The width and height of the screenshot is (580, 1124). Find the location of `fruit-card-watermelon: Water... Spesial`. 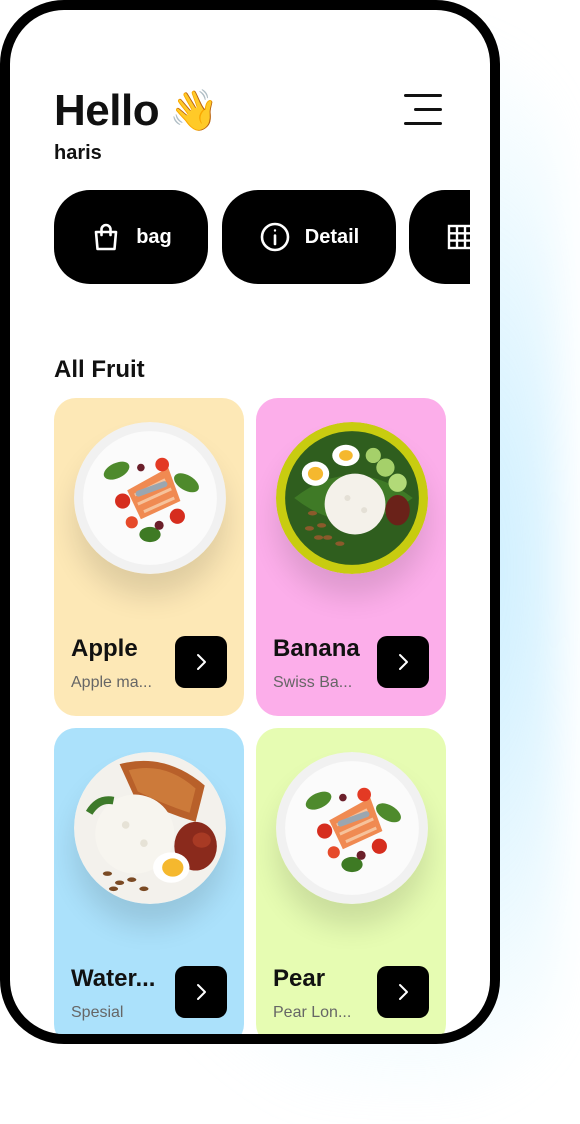

fruit-card-watermelon: Water... Spesial is located at coordinates (149, 881).